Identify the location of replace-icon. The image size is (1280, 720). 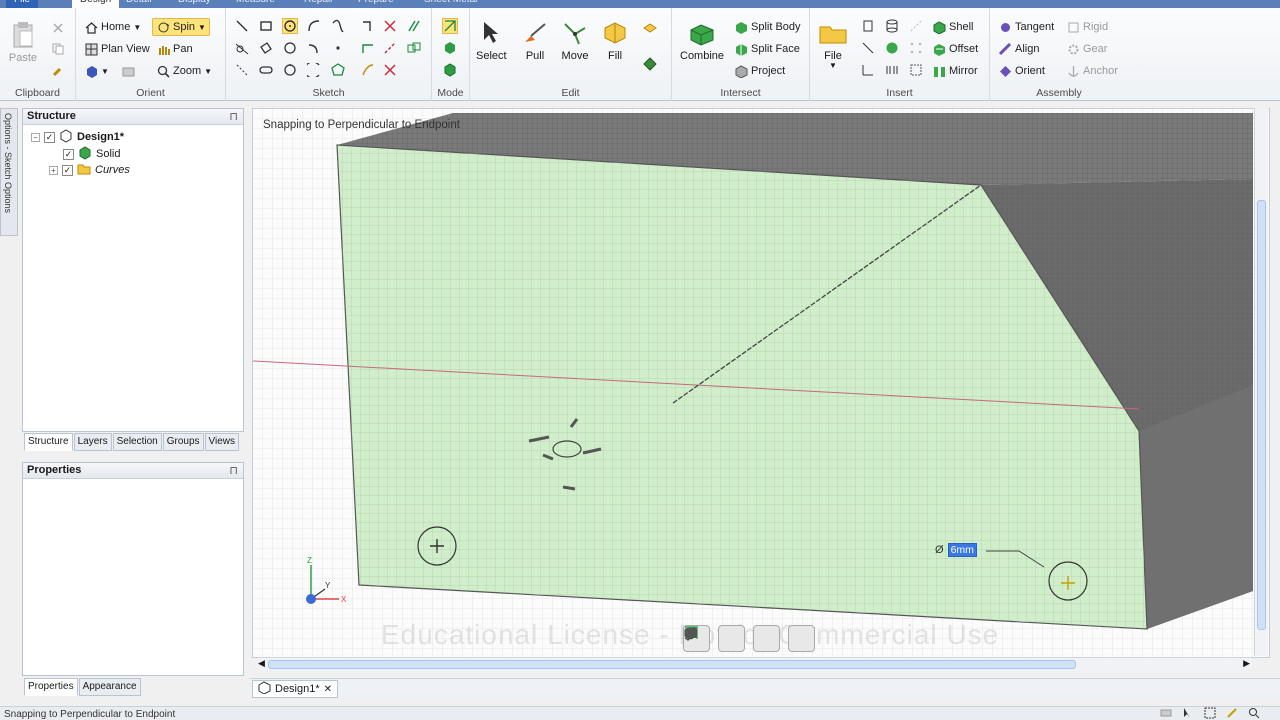
(650, 64).